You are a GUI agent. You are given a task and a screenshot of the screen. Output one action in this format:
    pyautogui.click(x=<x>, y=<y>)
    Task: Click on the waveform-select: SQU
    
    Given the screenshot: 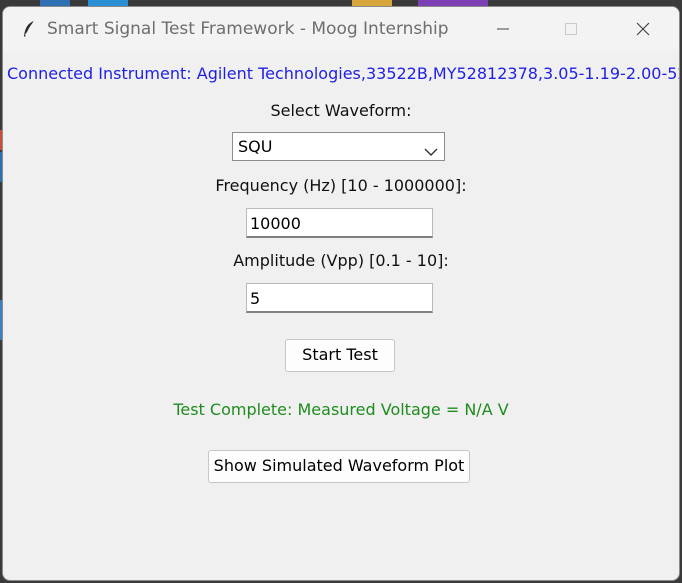 What is the action you would take?
    pyautogui.click(x=338, y=146)
    